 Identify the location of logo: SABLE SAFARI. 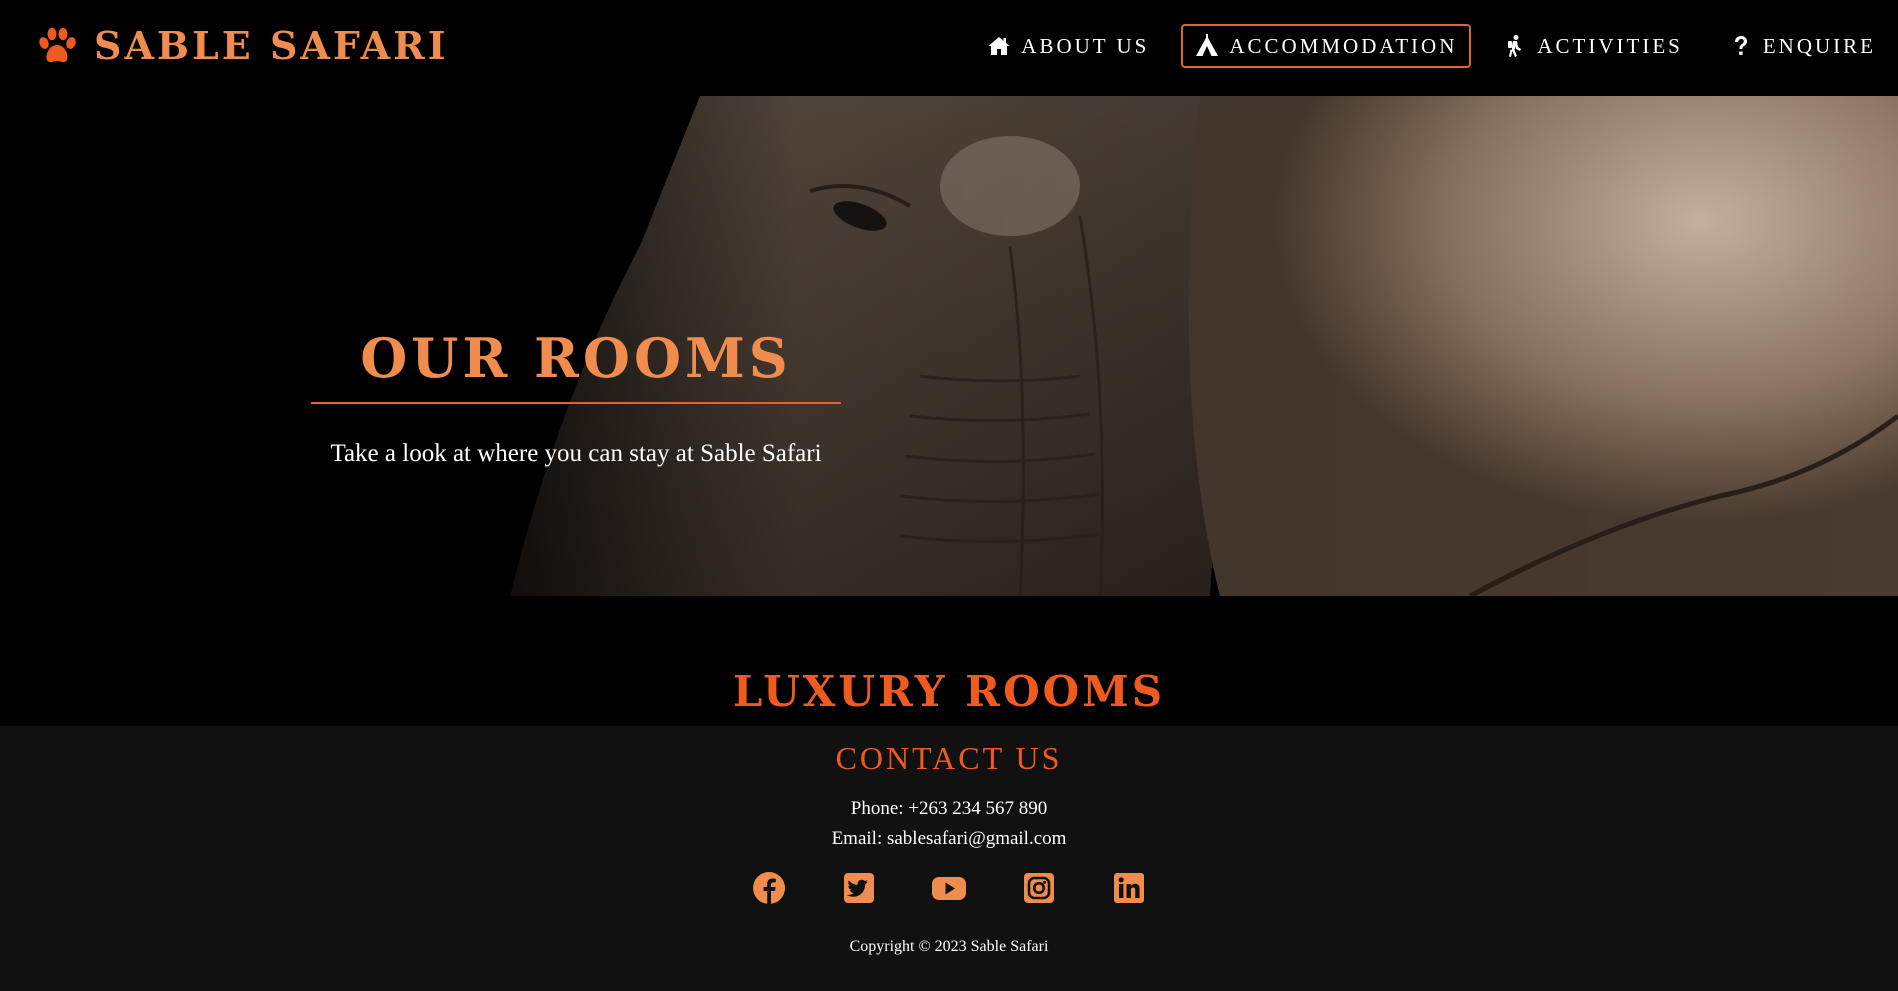
(242, 46).